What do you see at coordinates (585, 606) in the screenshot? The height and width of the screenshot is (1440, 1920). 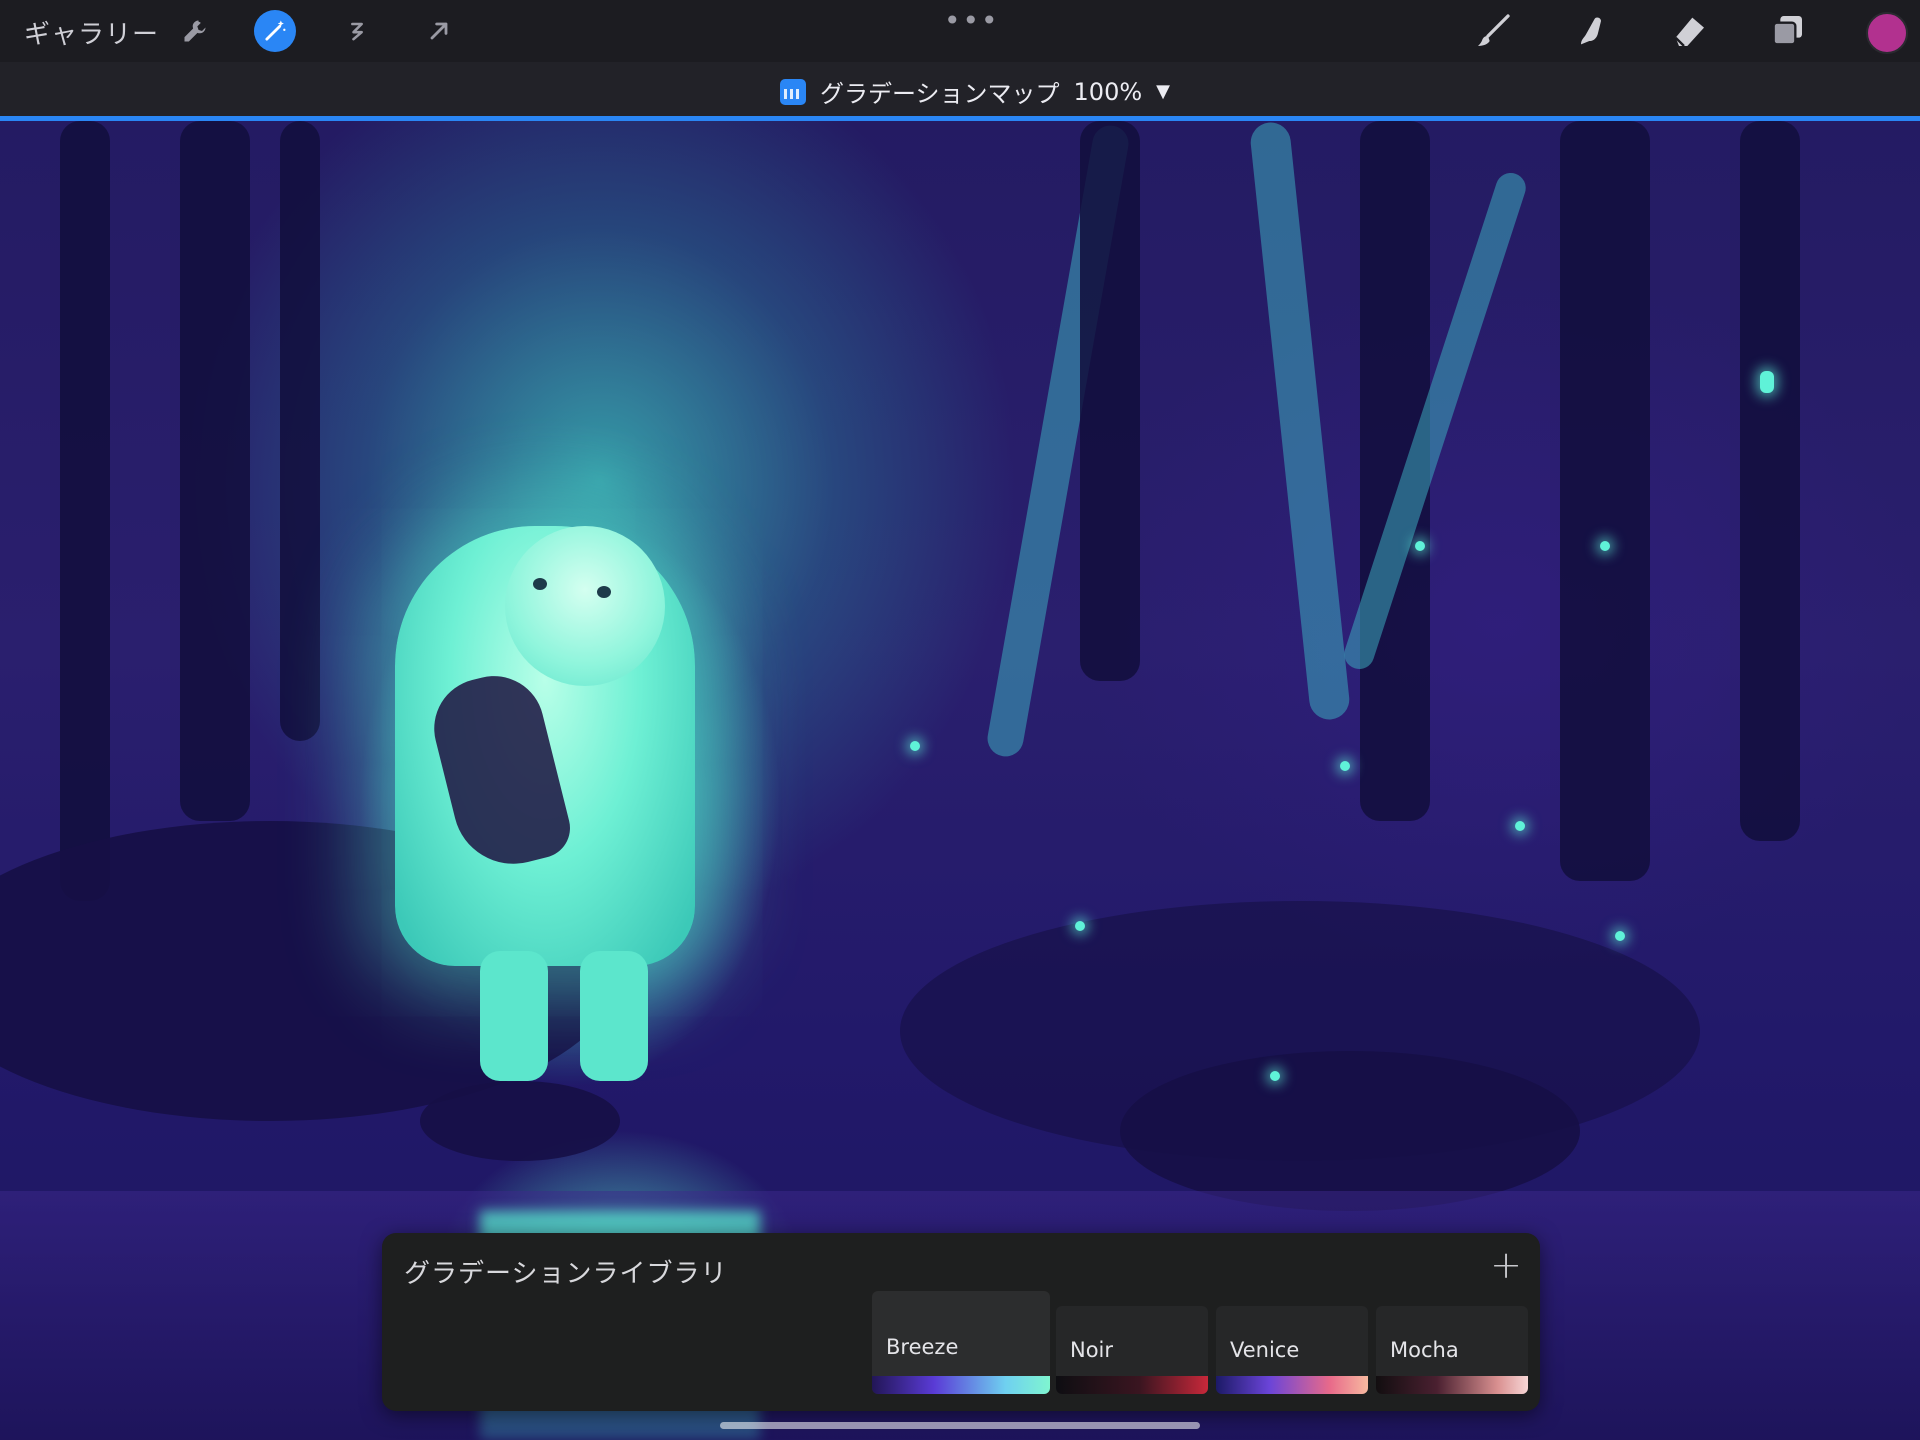 I see `creature-head` at bounding box center [585, 606].